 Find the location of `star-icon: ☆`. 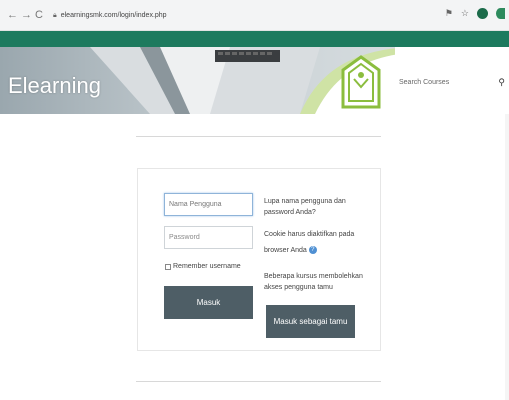

star-icon: ☆ is located at coordinates (465, 13).